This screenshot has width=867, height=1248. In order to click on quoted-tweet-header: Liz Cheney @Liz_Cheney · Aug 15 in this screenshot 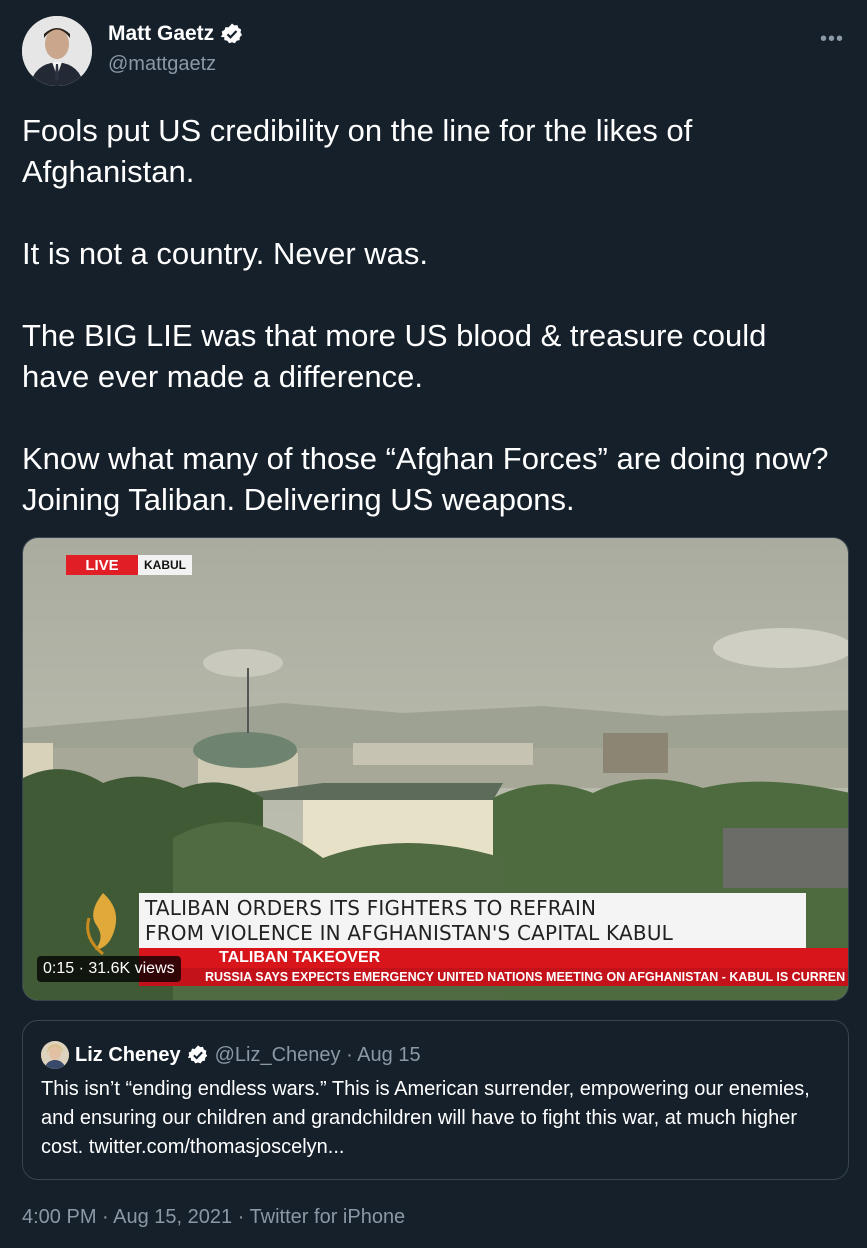, I will do `click(231, 1055)`.